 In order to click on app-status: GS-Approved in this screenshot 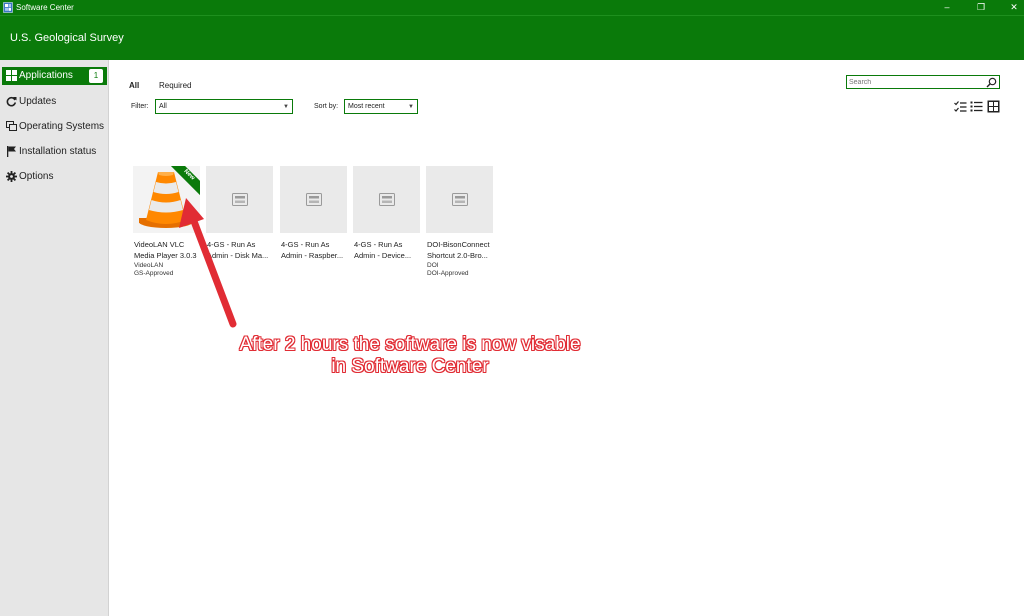, I will do `click(154, 273)`.